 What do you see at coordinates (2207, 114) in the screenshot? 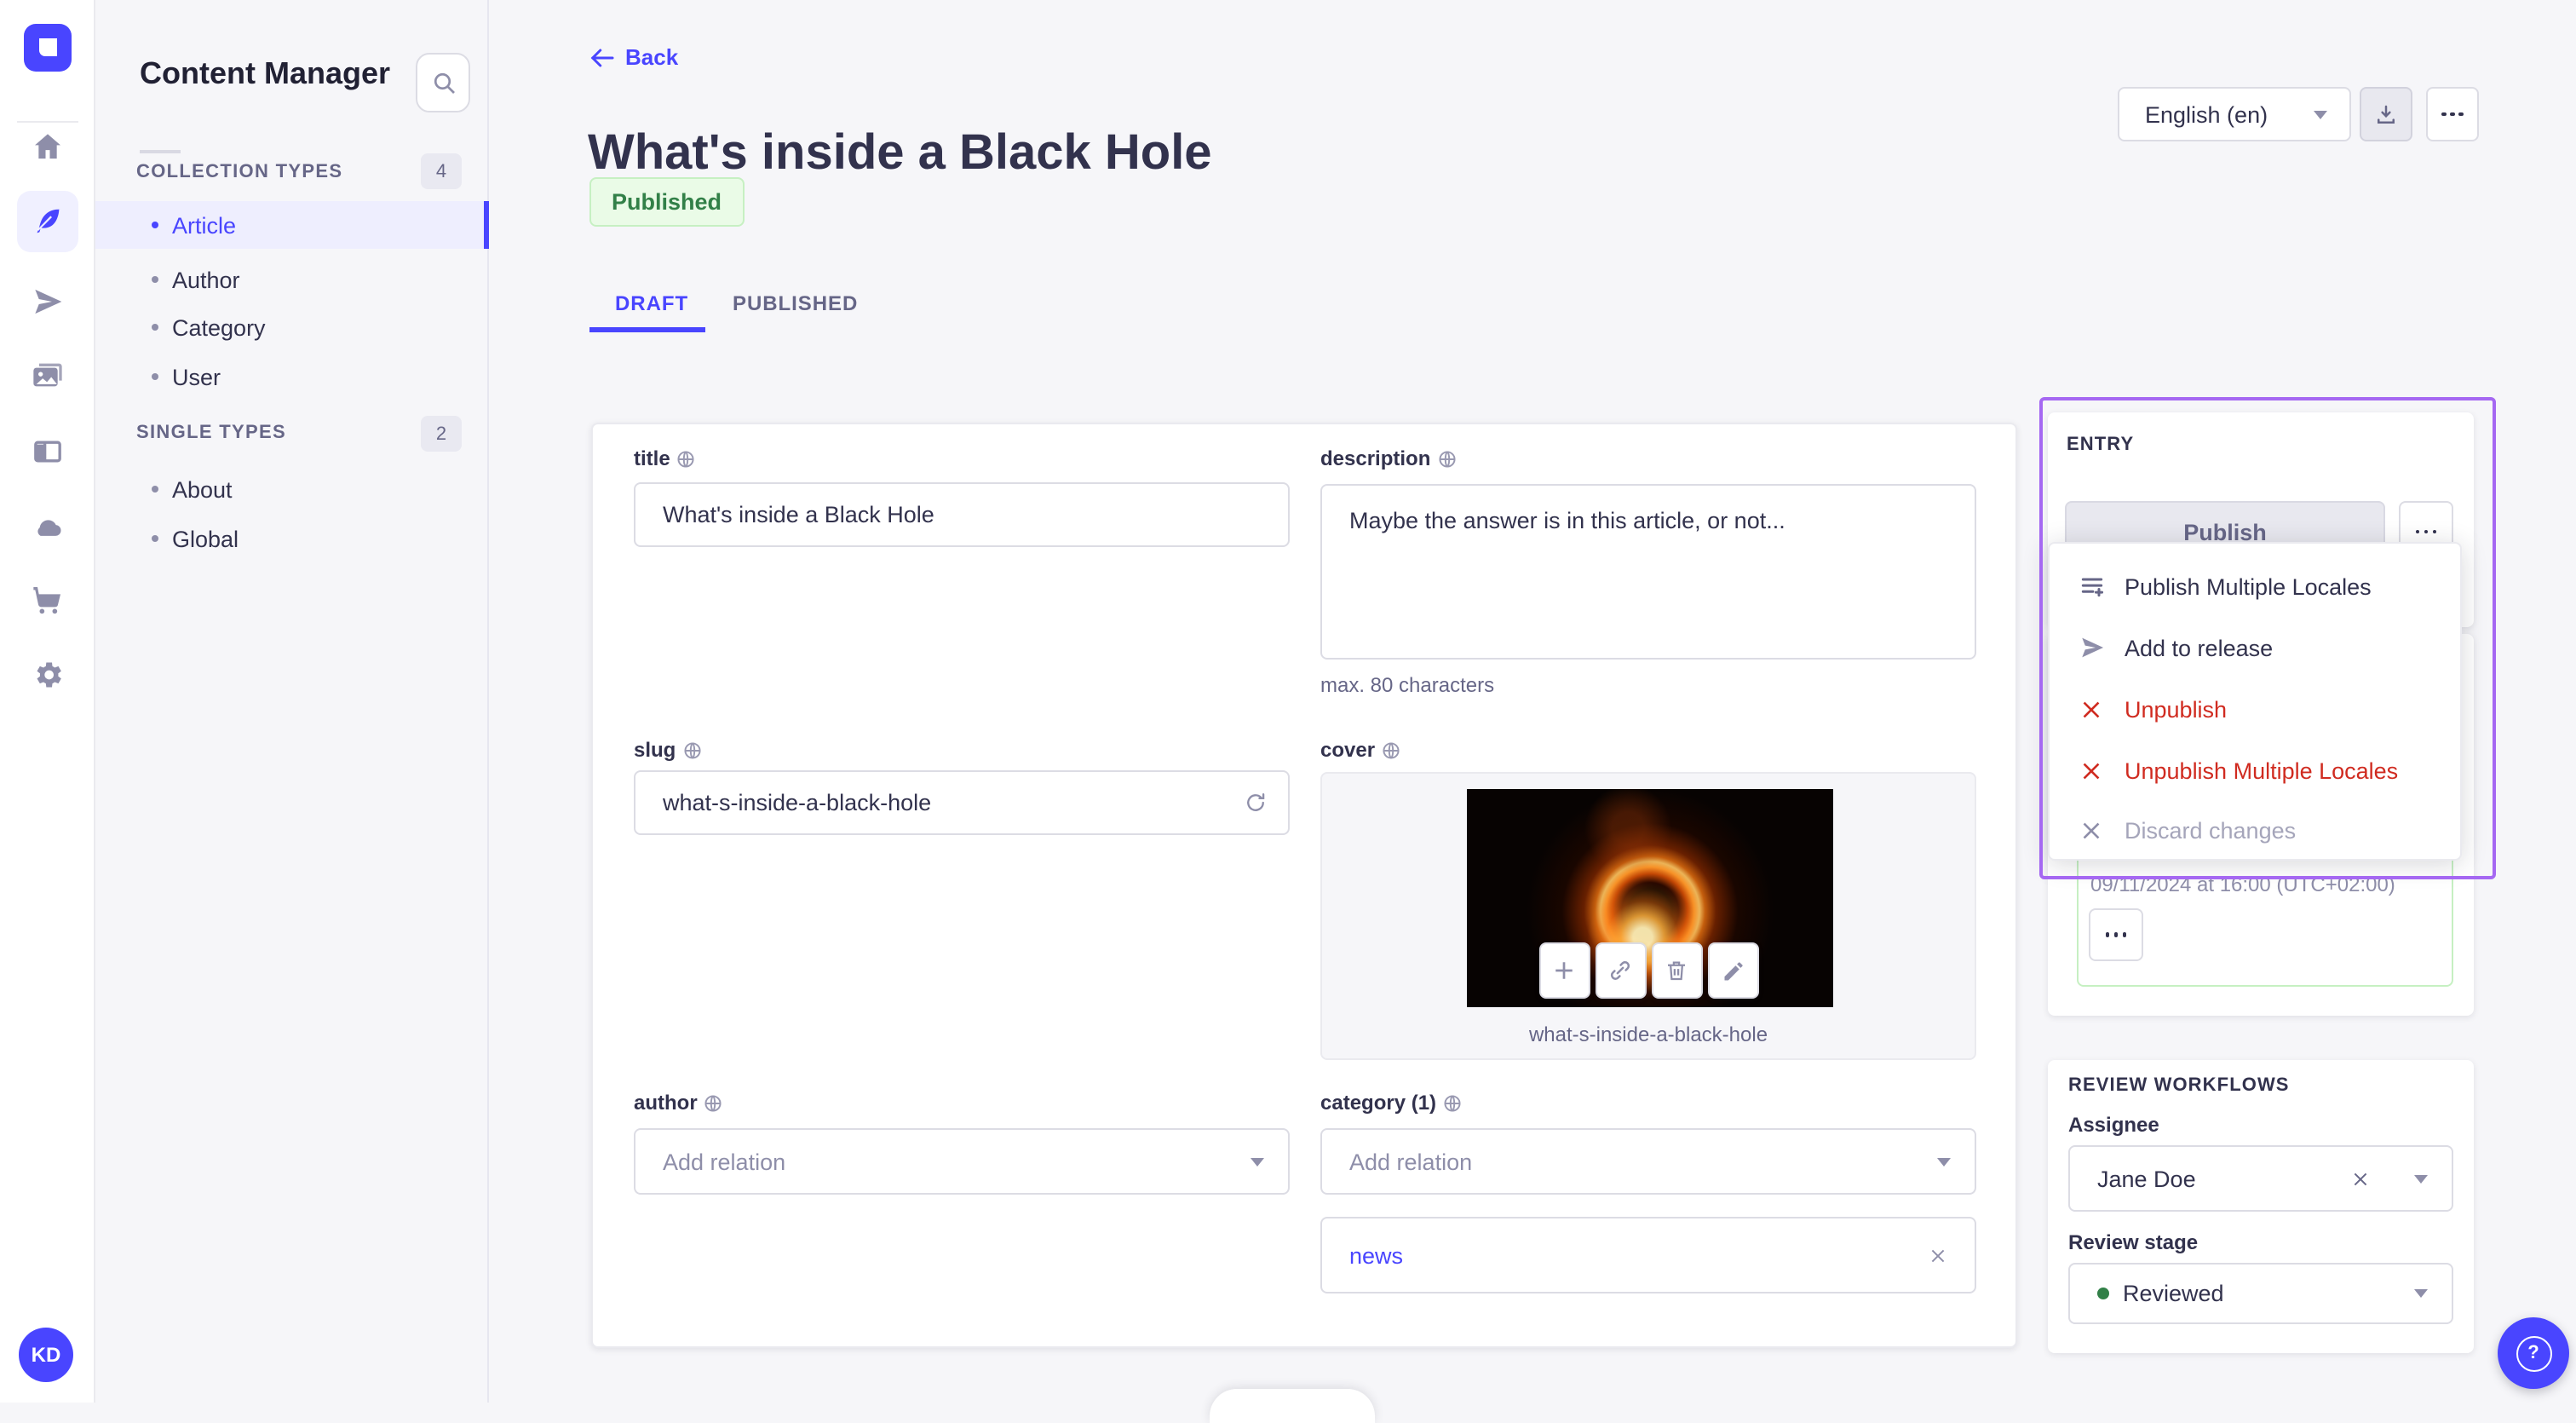
I see `locale-select-value: English (en)` at bounding box center [2207, 114].